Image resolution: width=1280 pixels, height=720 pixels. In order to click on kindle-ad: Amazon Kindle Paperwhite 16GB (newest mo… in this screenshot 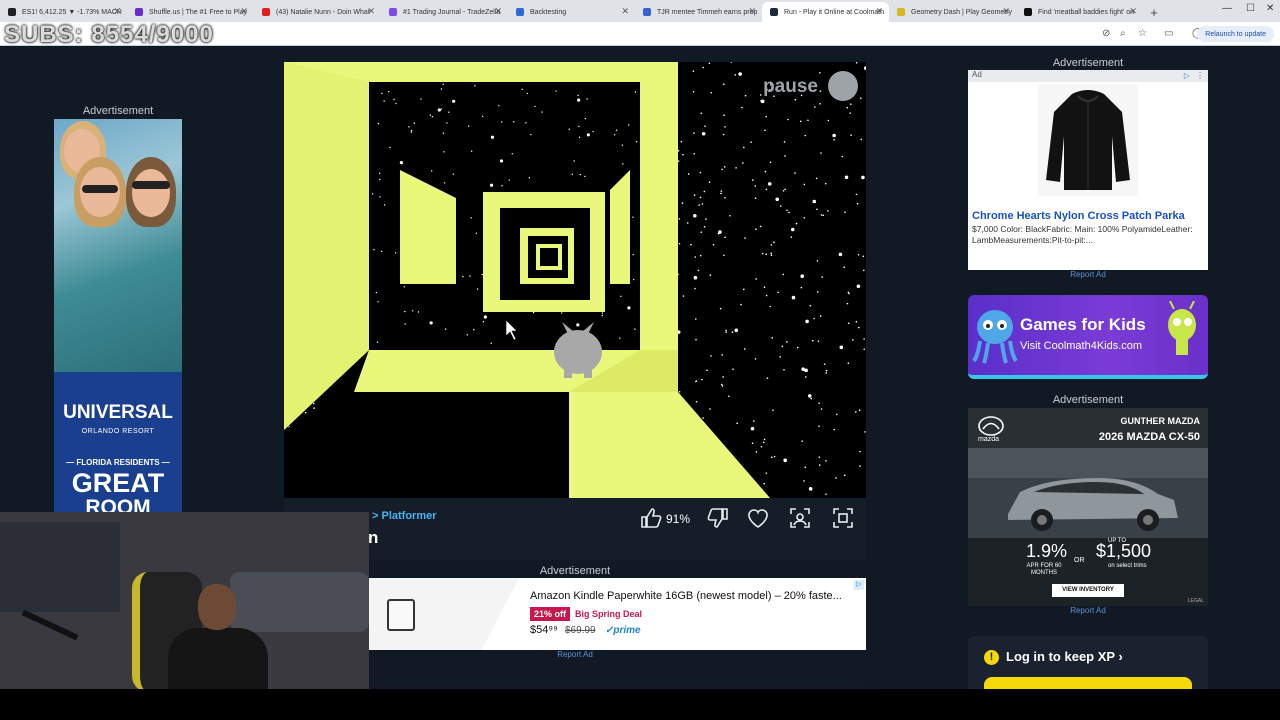, I will do `click(617, 614)`.